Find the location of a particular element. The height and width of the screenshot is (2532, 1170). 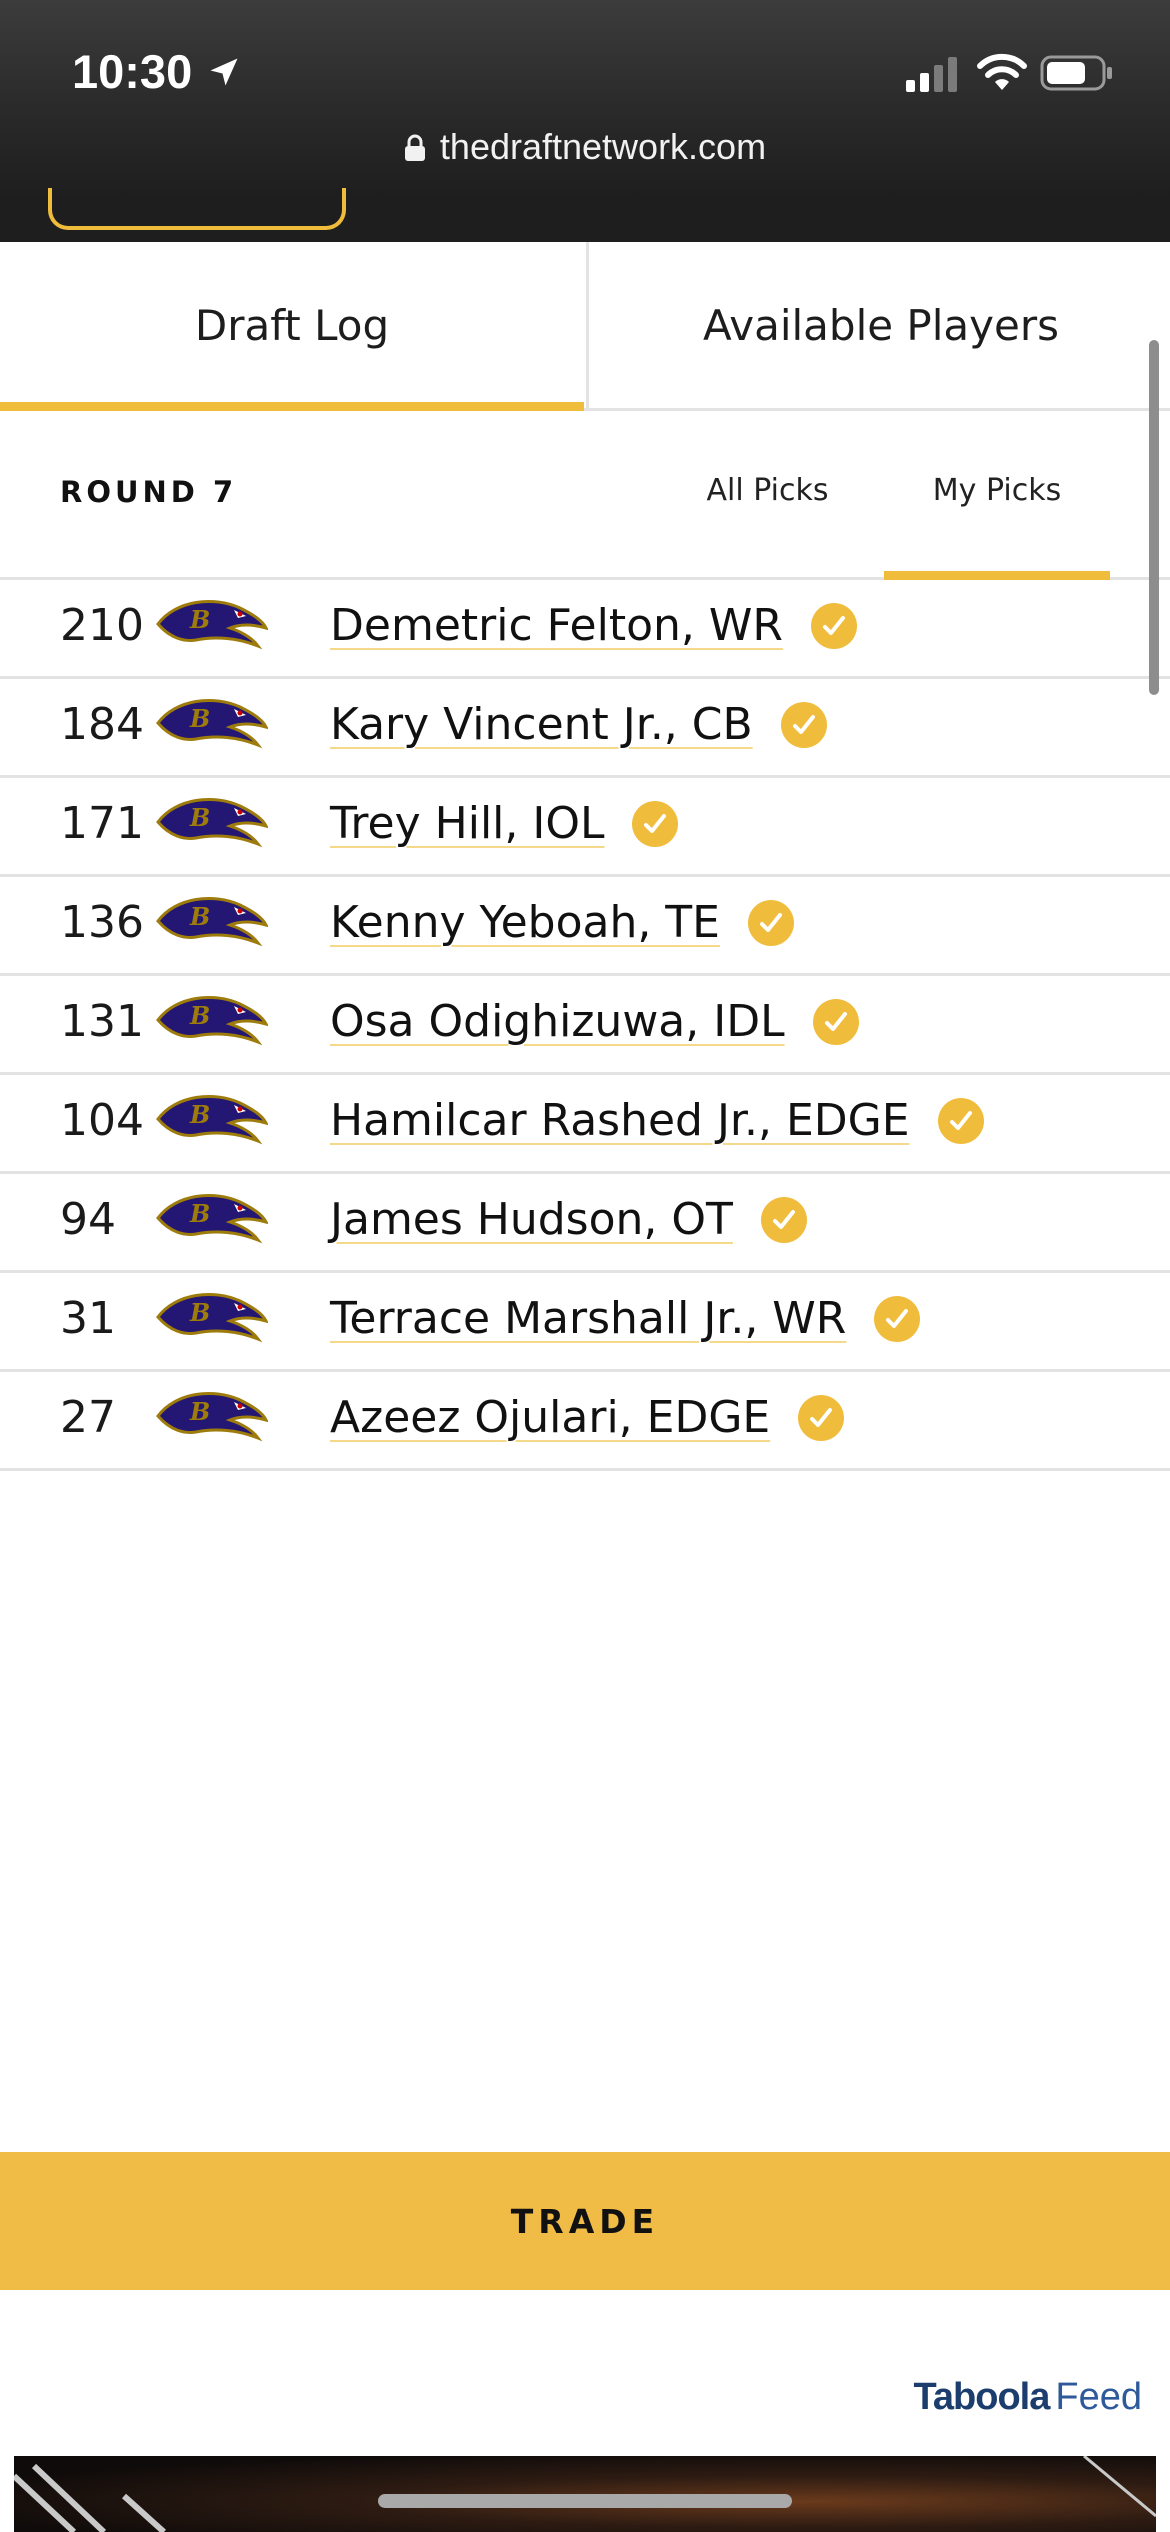

taboola-brand: Taboola is located at coordinates (982, 2397).